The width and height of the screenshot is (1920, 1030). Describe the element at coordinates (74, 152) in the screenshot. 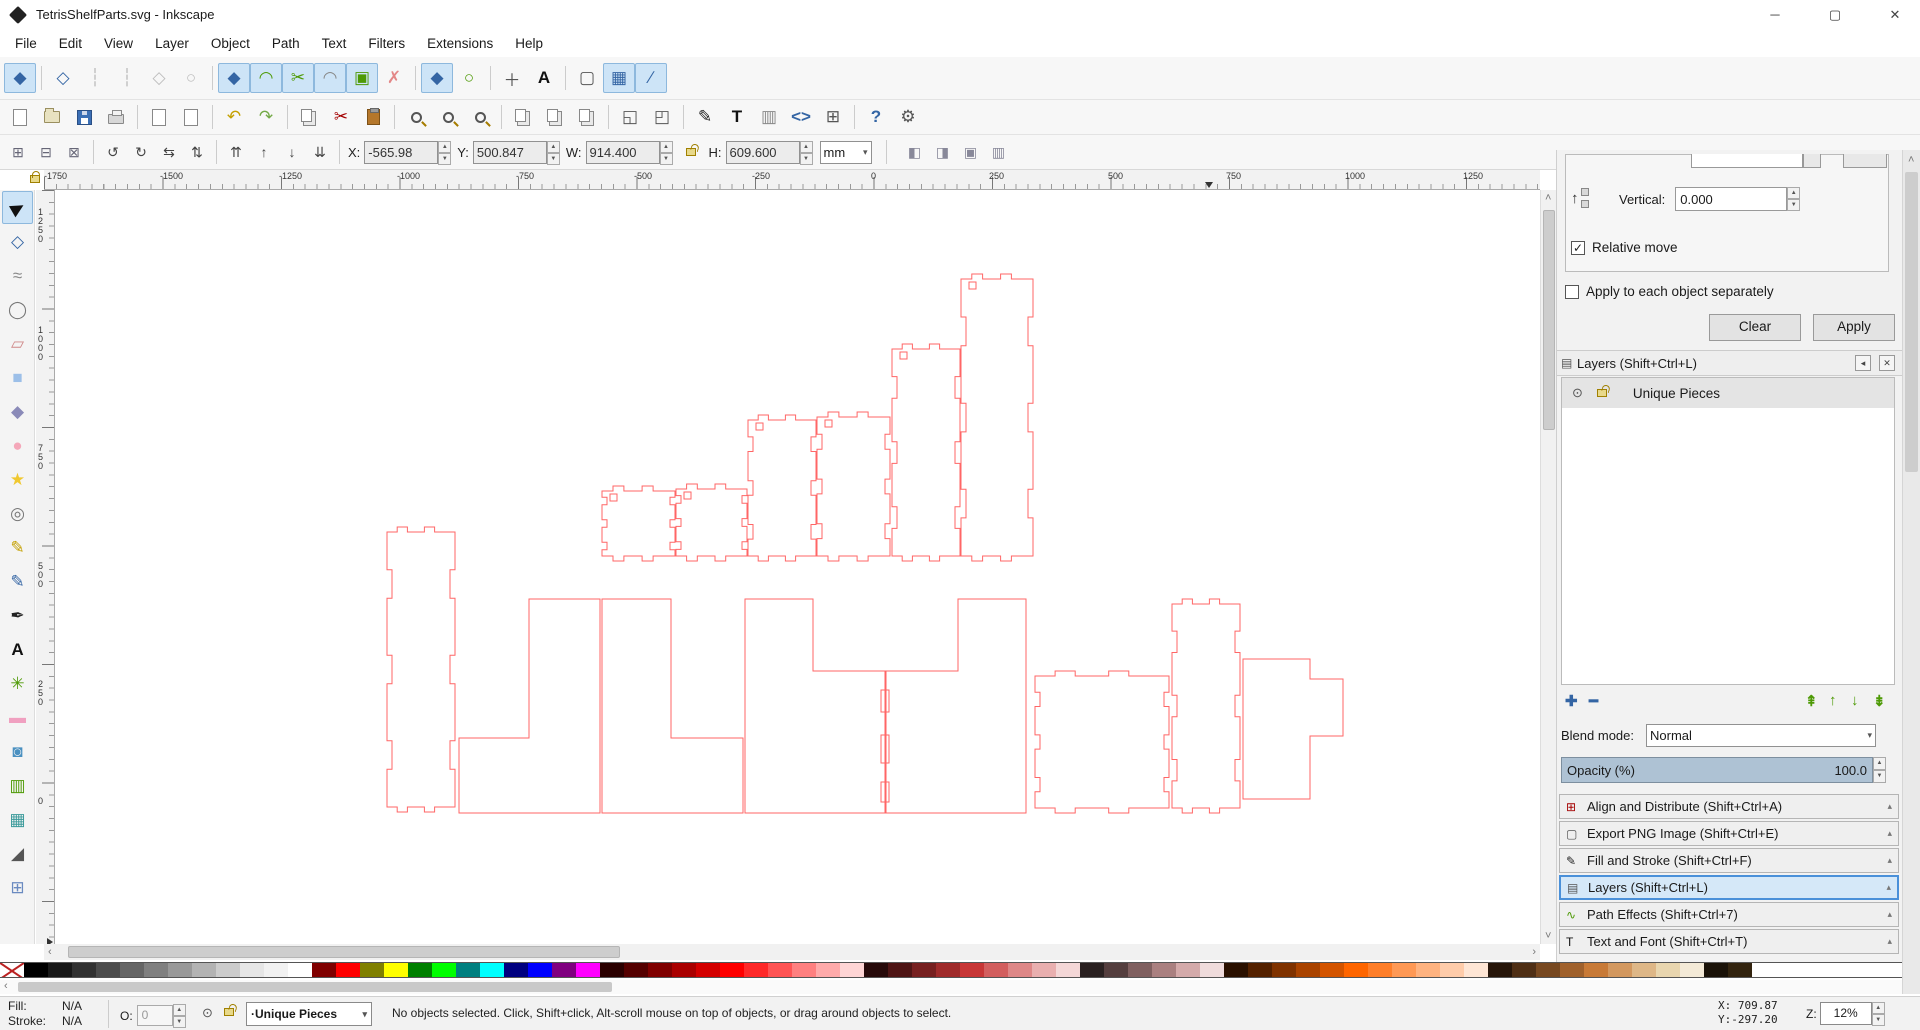

I see `deselect-icon: ⊠` at that location.